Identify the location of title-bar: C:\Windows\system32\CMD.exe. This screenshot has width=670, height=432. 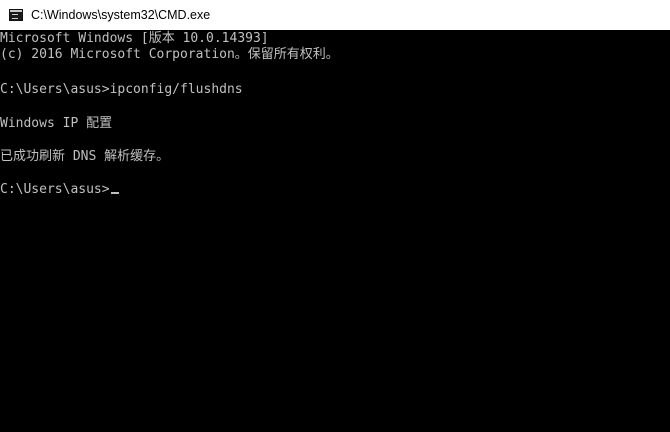
(335, 15).